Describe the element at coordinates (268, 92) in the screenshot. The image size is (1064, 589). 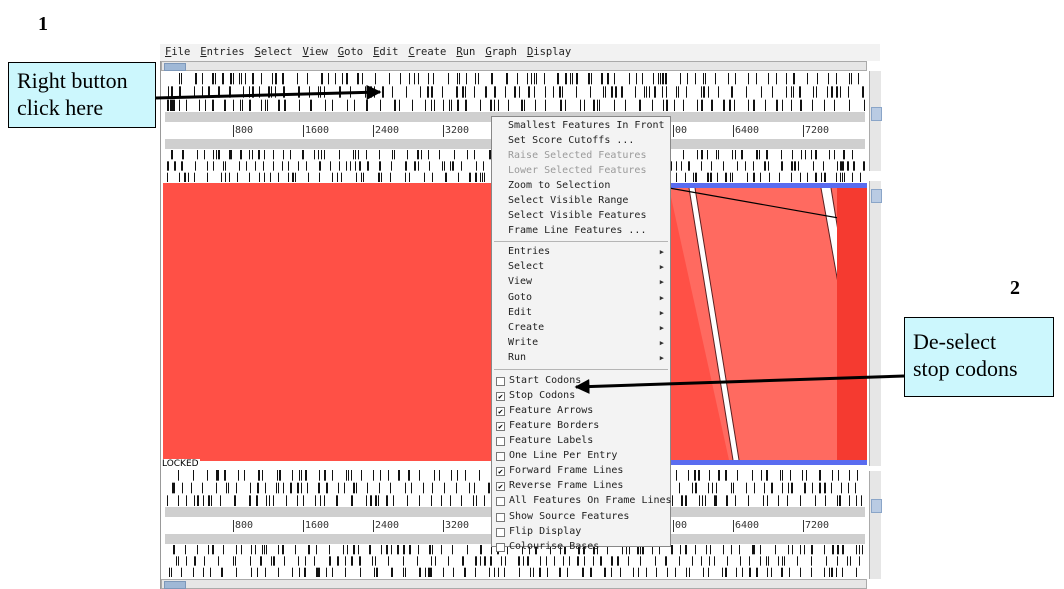
I see `arrow-to-sequence-view` at that location.